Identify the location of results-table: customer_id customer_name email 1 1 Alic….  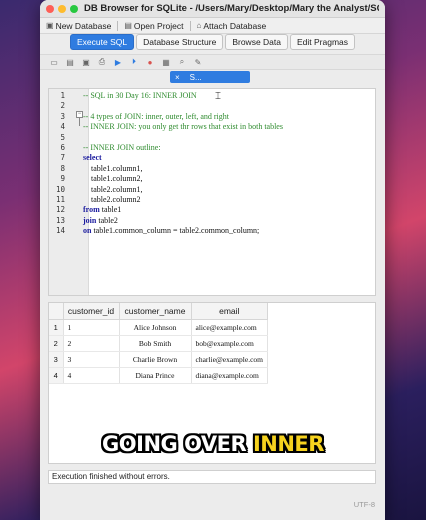
(158, 343).